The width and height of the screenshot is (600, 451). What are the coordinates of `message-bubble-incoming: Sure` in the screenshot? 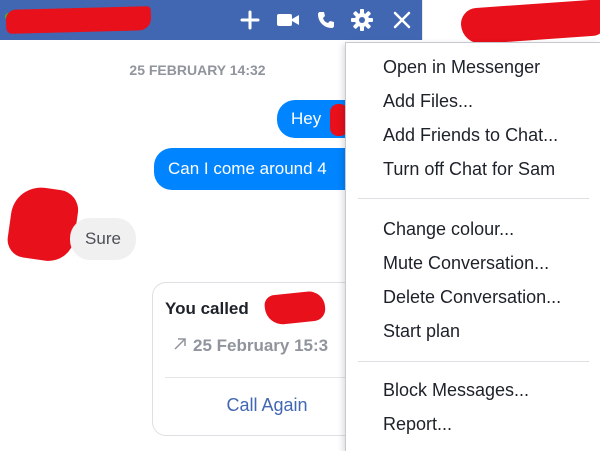 It's located at (103, 239).